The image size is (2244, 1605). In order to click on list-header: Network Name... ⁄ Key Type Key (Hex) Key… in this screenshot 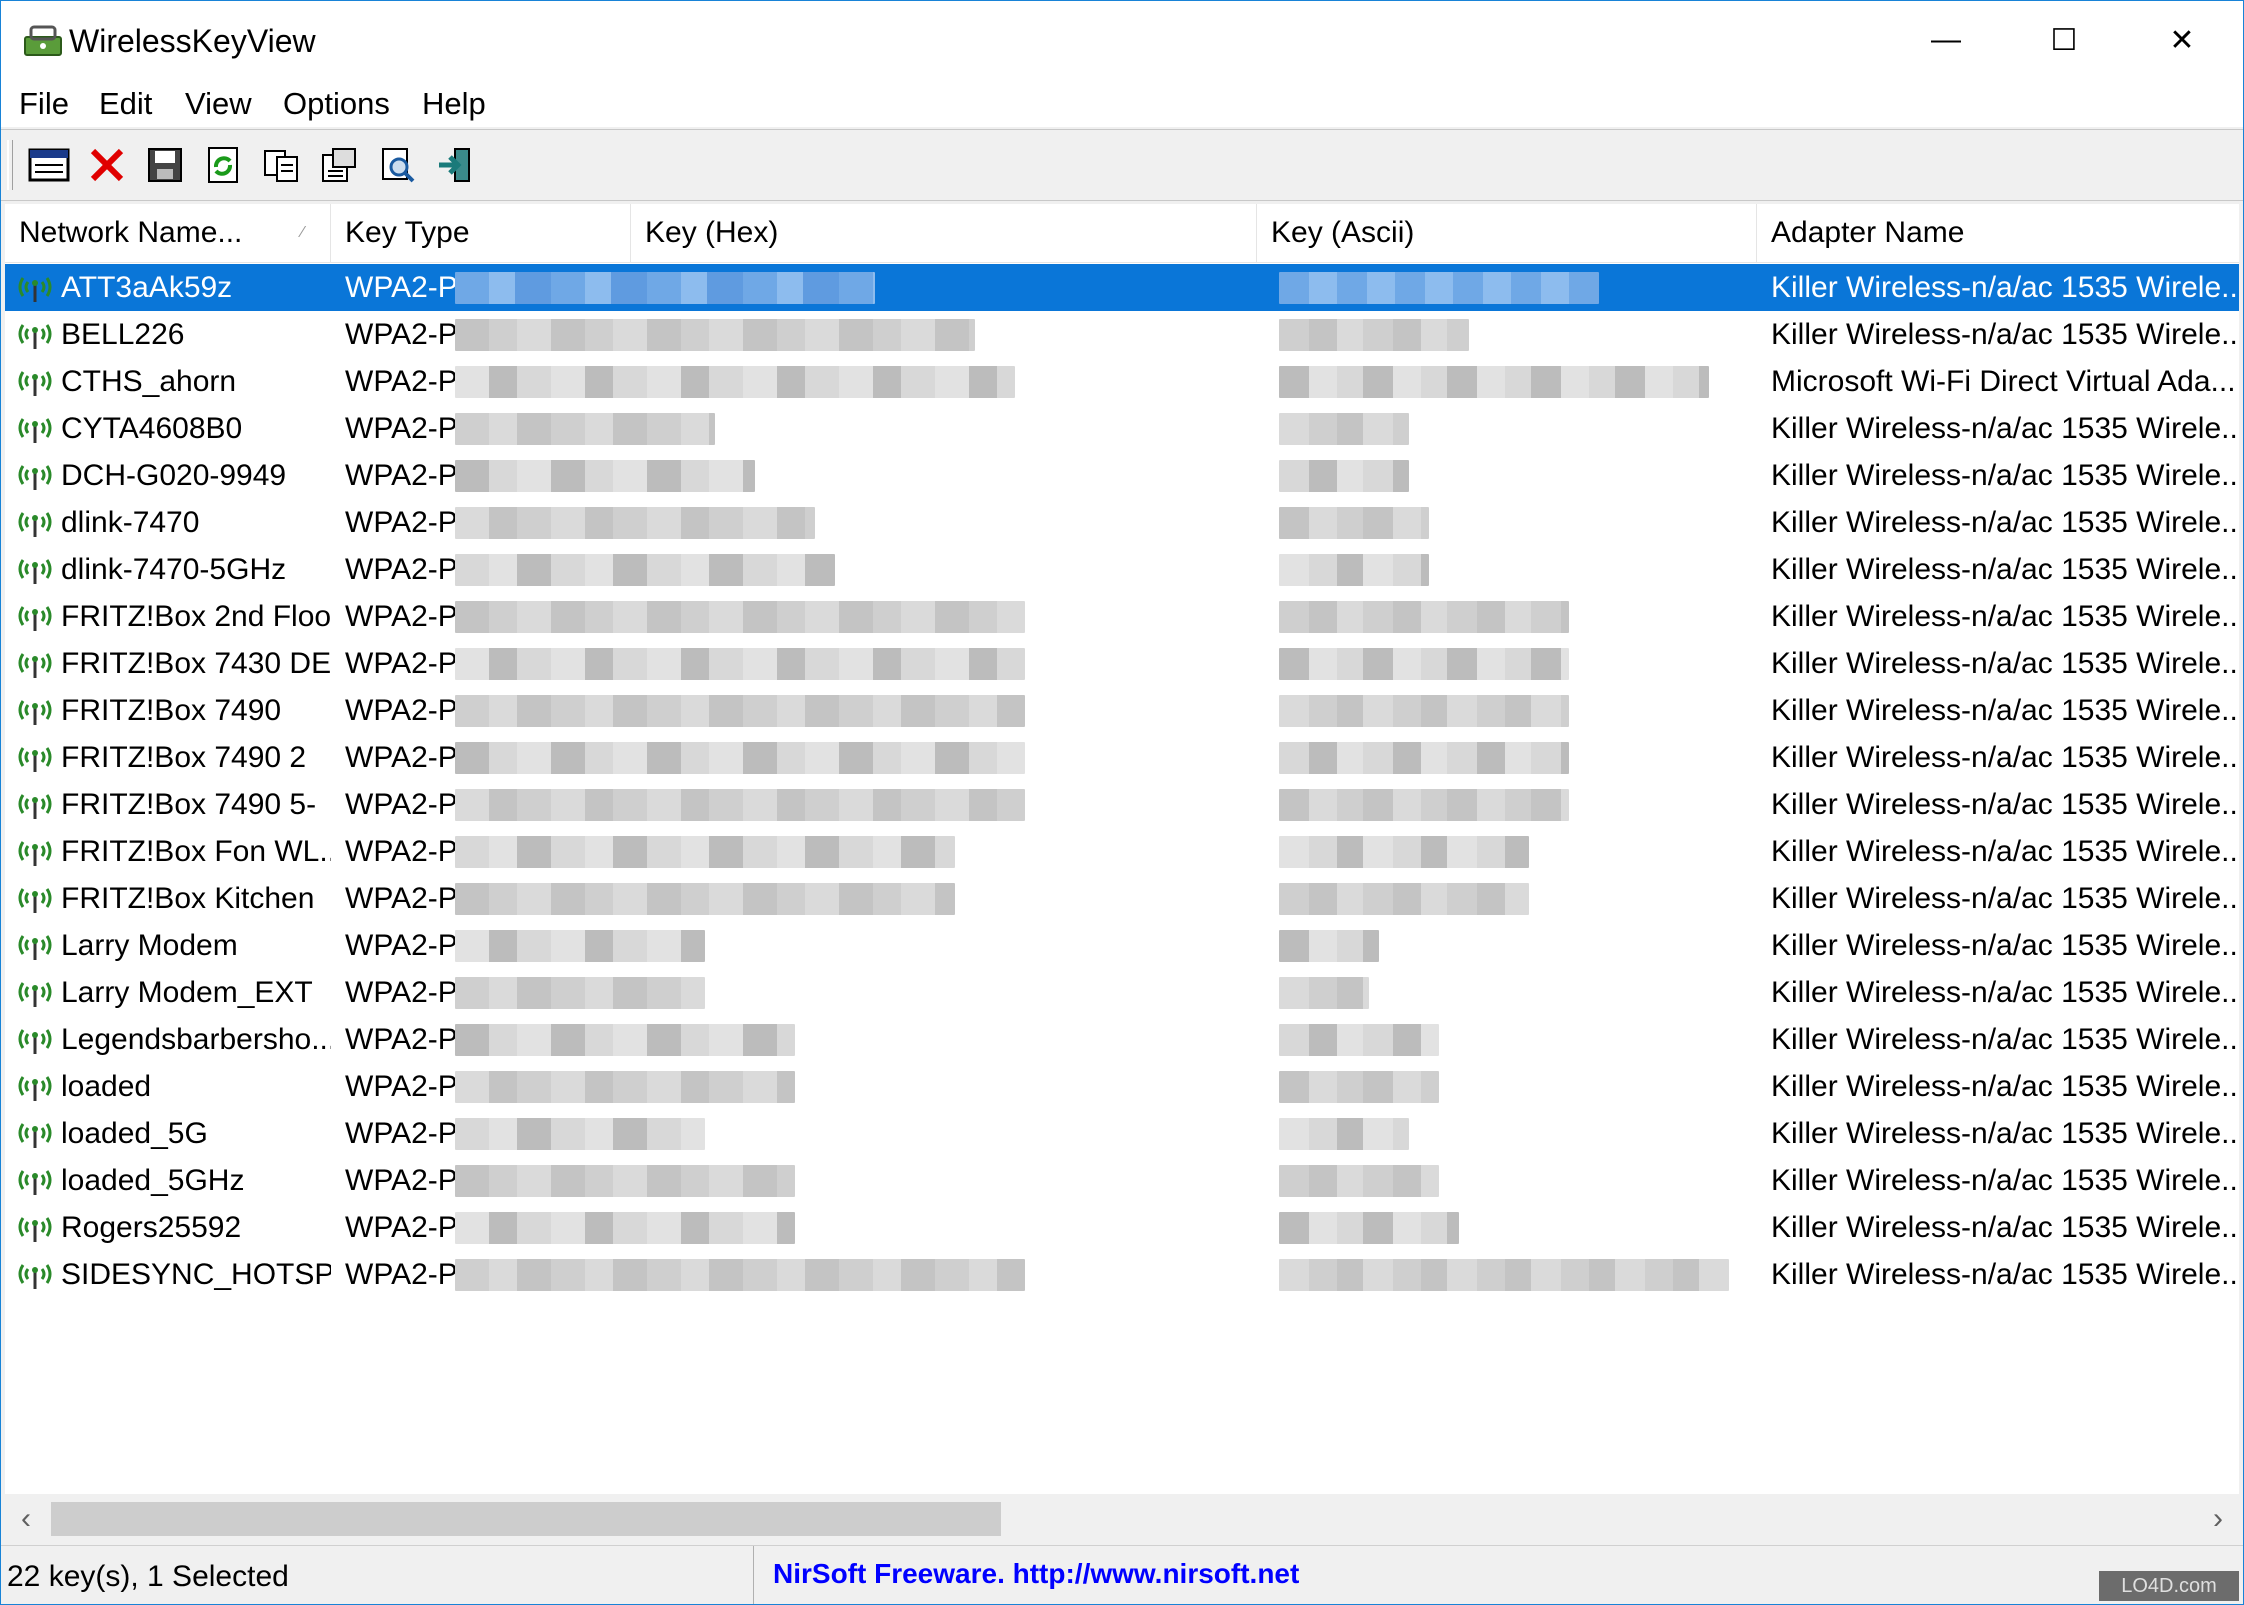, I will do `click(1122, 233)`.